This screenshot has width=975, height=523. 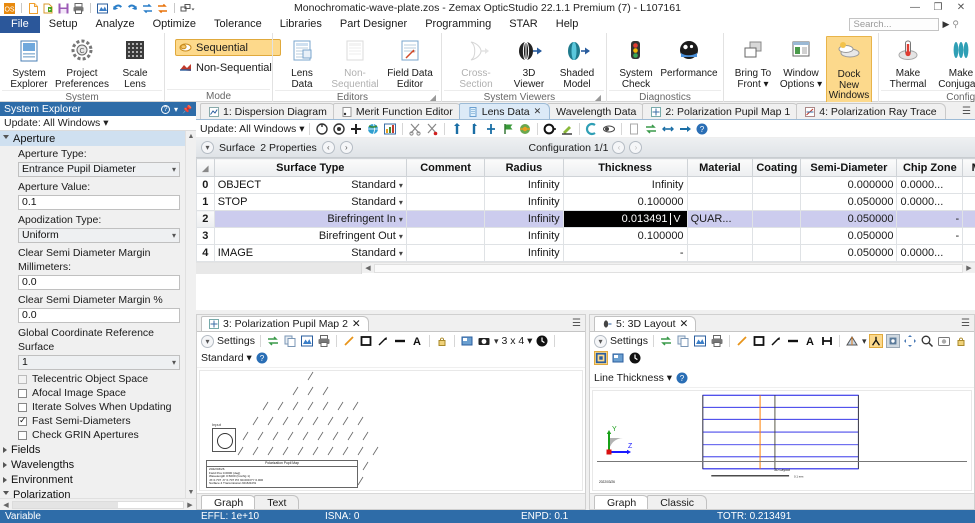 I want to click on arrow-right-icon, so click(x=685, y=129).